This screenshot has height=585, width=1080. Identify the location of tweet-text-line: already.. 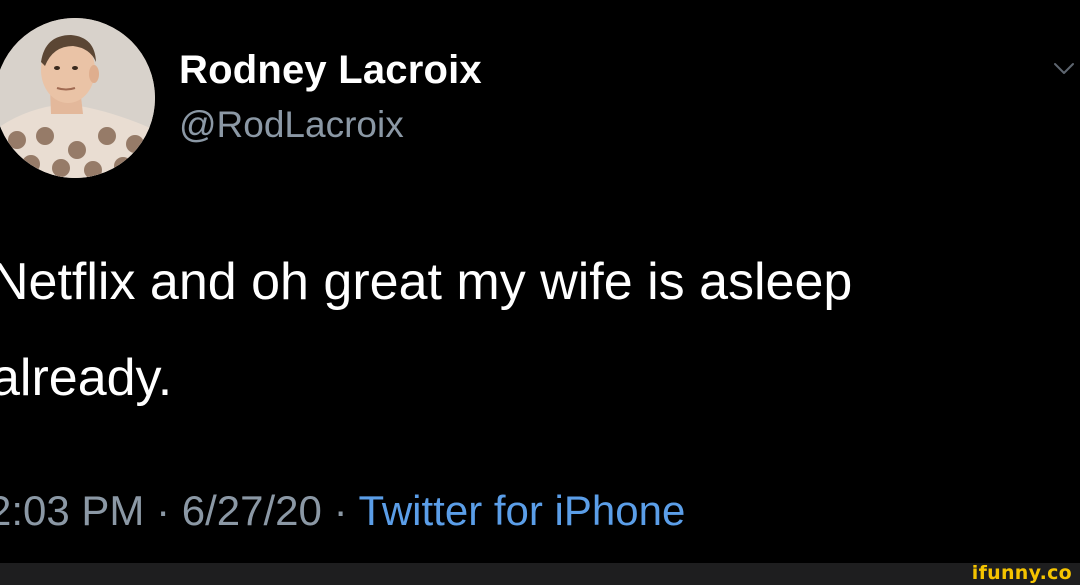
(86, 378).